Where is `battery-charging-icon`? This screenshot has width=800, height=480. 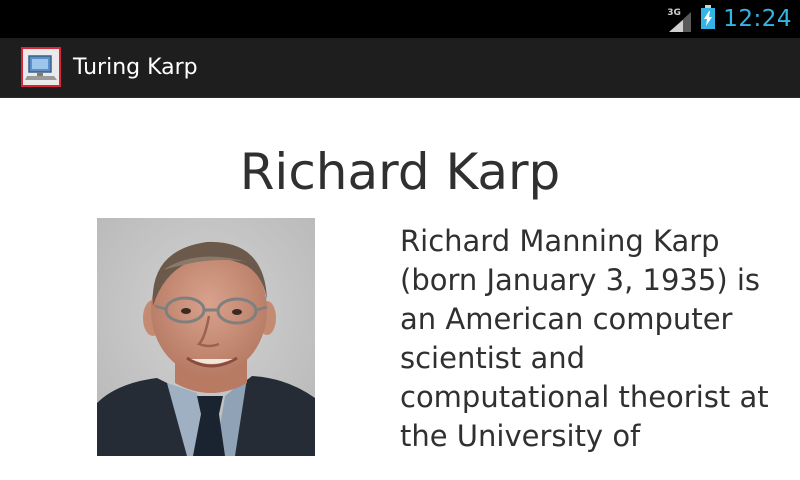
battery-charging-icon is located at coordinates (708, 19).